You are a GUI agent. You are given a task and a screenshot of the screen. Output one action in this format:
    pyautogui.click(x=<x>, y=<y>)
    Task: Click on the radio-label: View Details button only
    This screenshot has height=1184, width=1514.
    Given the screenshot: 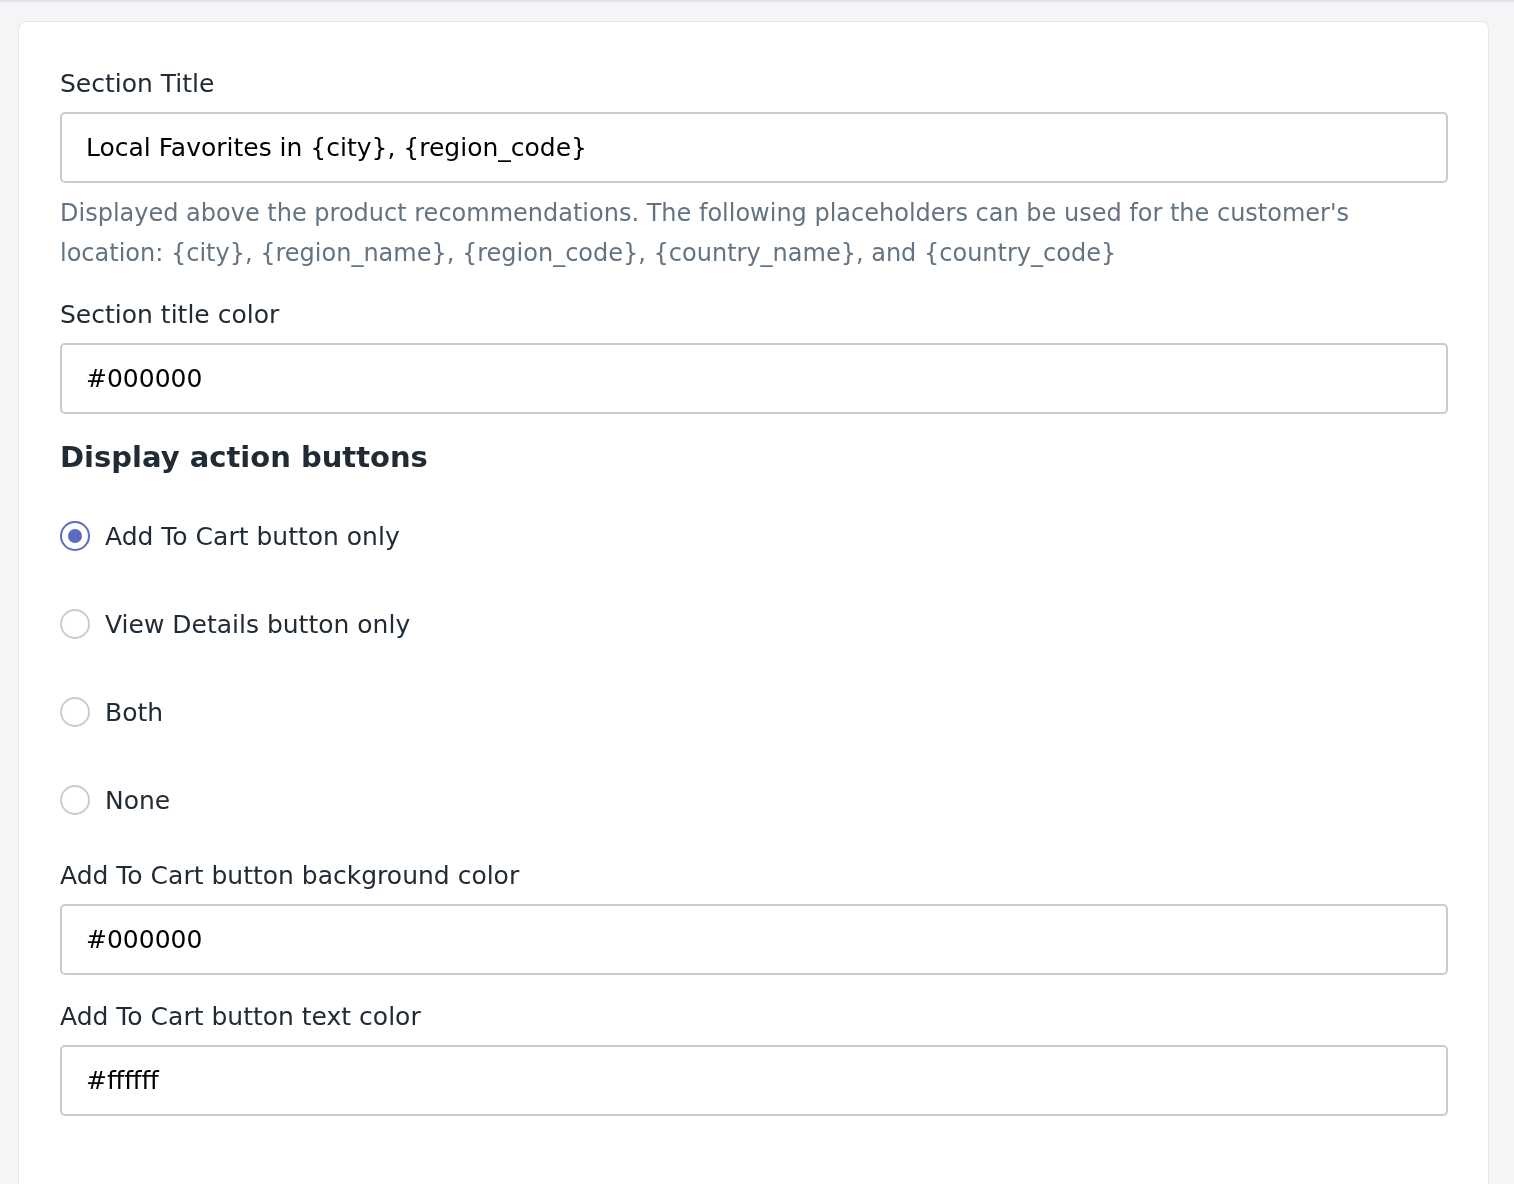 What is the action you would take?
    pyautogui.click(x=258, y=624)
    